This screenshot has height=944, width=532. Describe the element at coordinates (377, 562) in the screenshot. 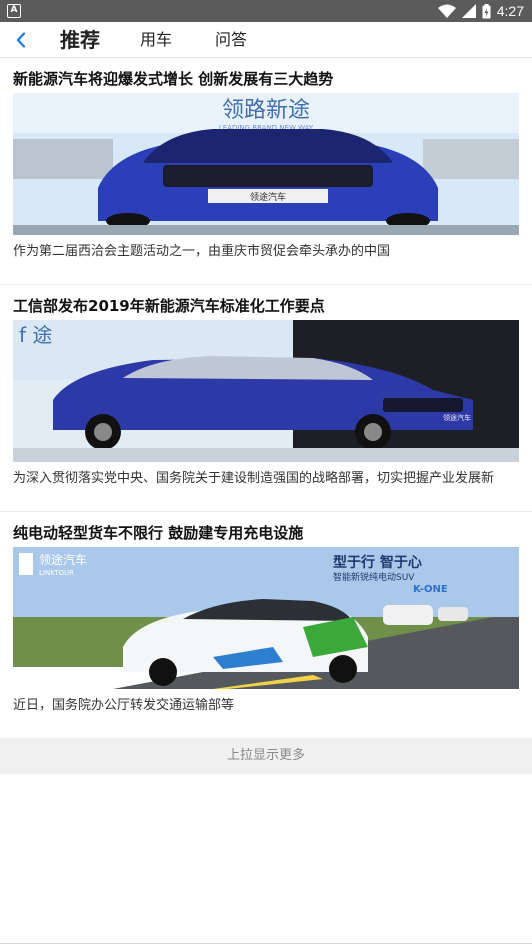

I see `slogan-text: 型于行 智于心` at that location.